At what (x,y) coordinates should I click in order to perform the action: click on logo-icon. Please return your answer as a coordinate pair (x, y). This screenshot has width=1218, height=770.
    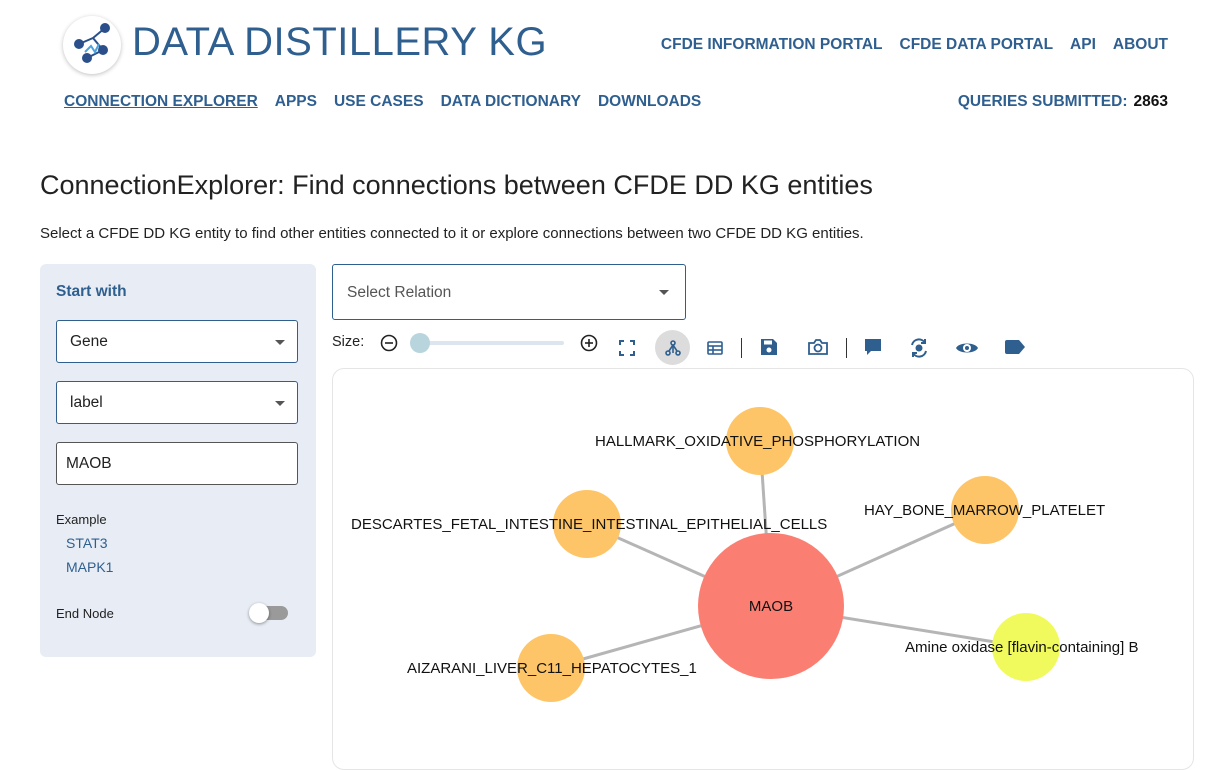
    Looking at the image, I should click on (92, 43).